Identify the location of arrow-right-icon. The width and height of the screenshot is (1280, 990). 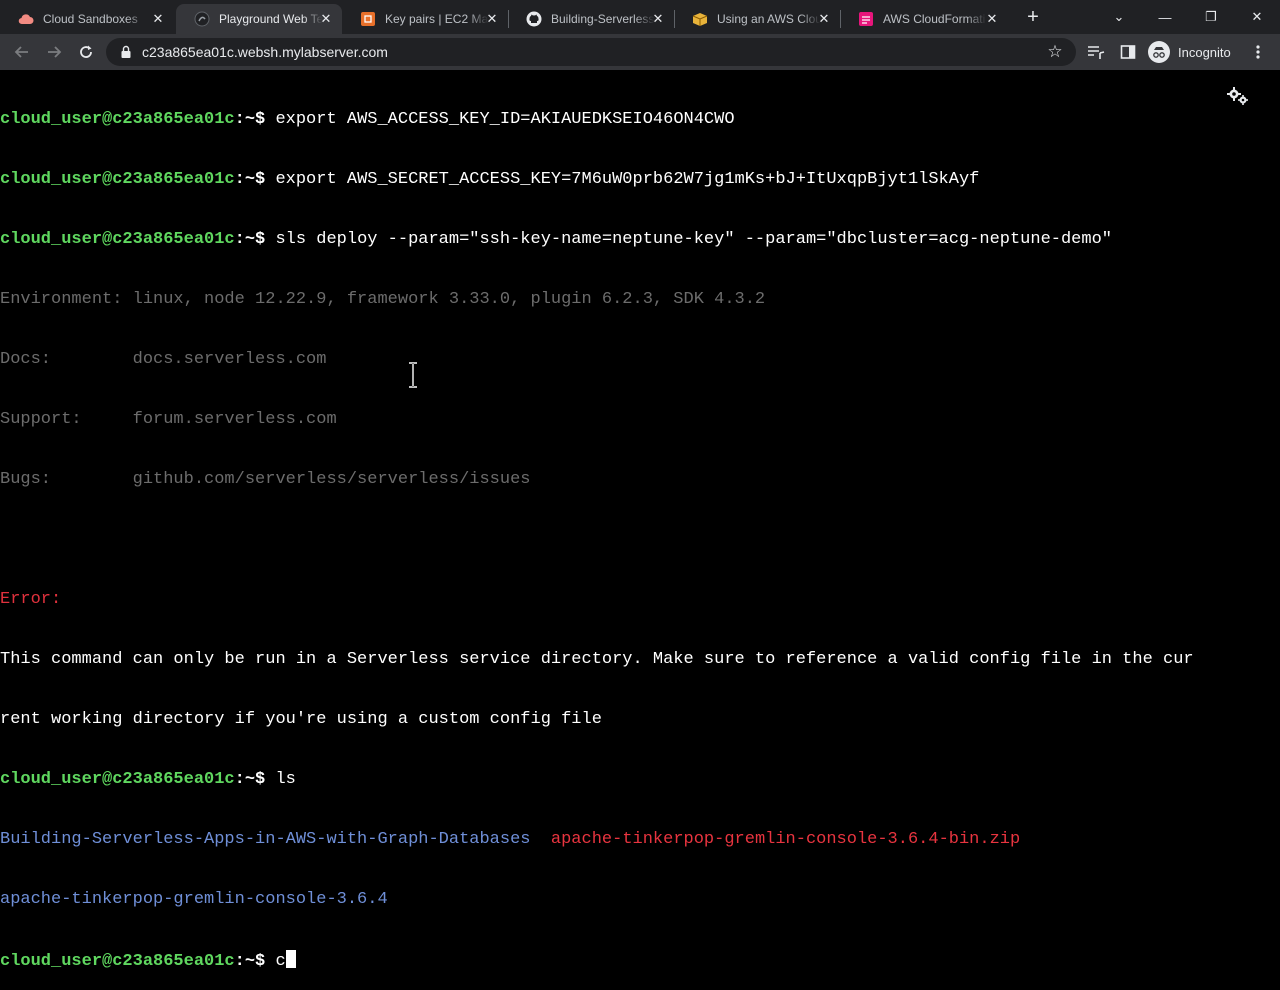
(55, 52).